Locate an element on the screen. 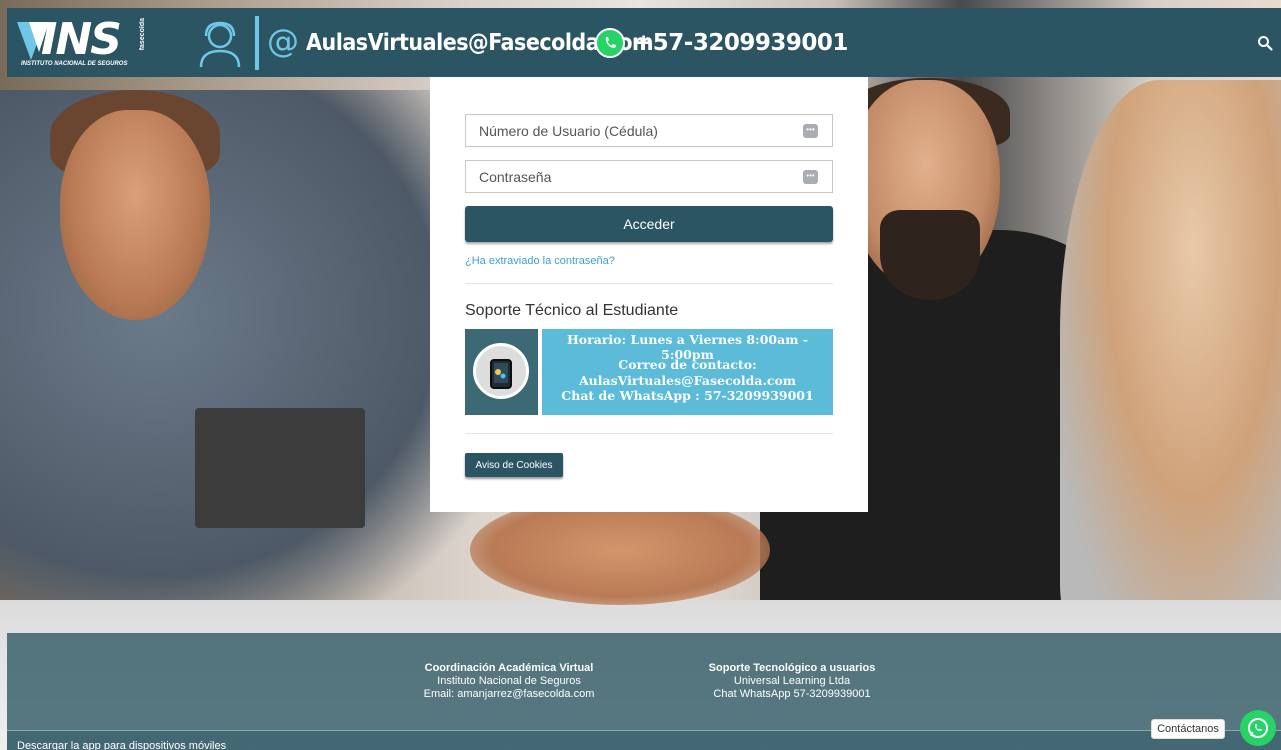 The image size is (1281, 750). cookies-notice-button: Aviso de Cookies is located at coordinates (514, 465).